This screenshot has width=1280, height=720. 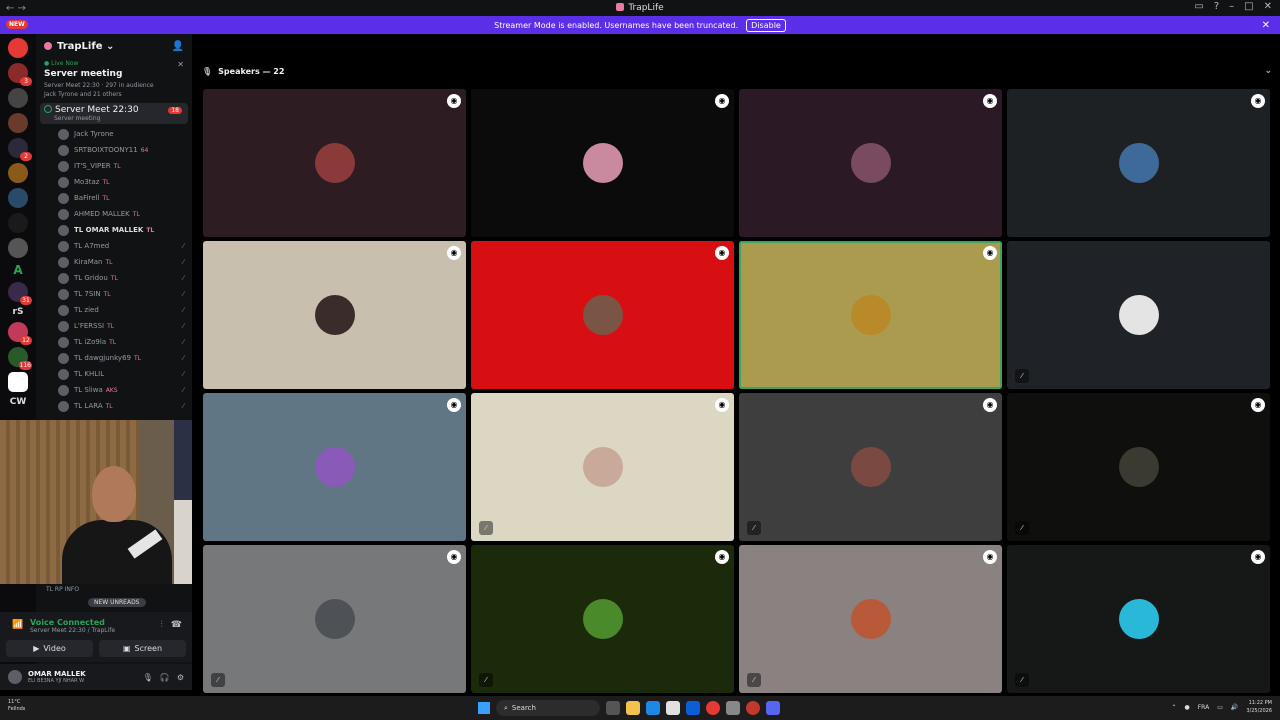 What do you see at coordinates (673, 708) in the screenshot?
I see `store-icon` at bounding box center [673, 708].